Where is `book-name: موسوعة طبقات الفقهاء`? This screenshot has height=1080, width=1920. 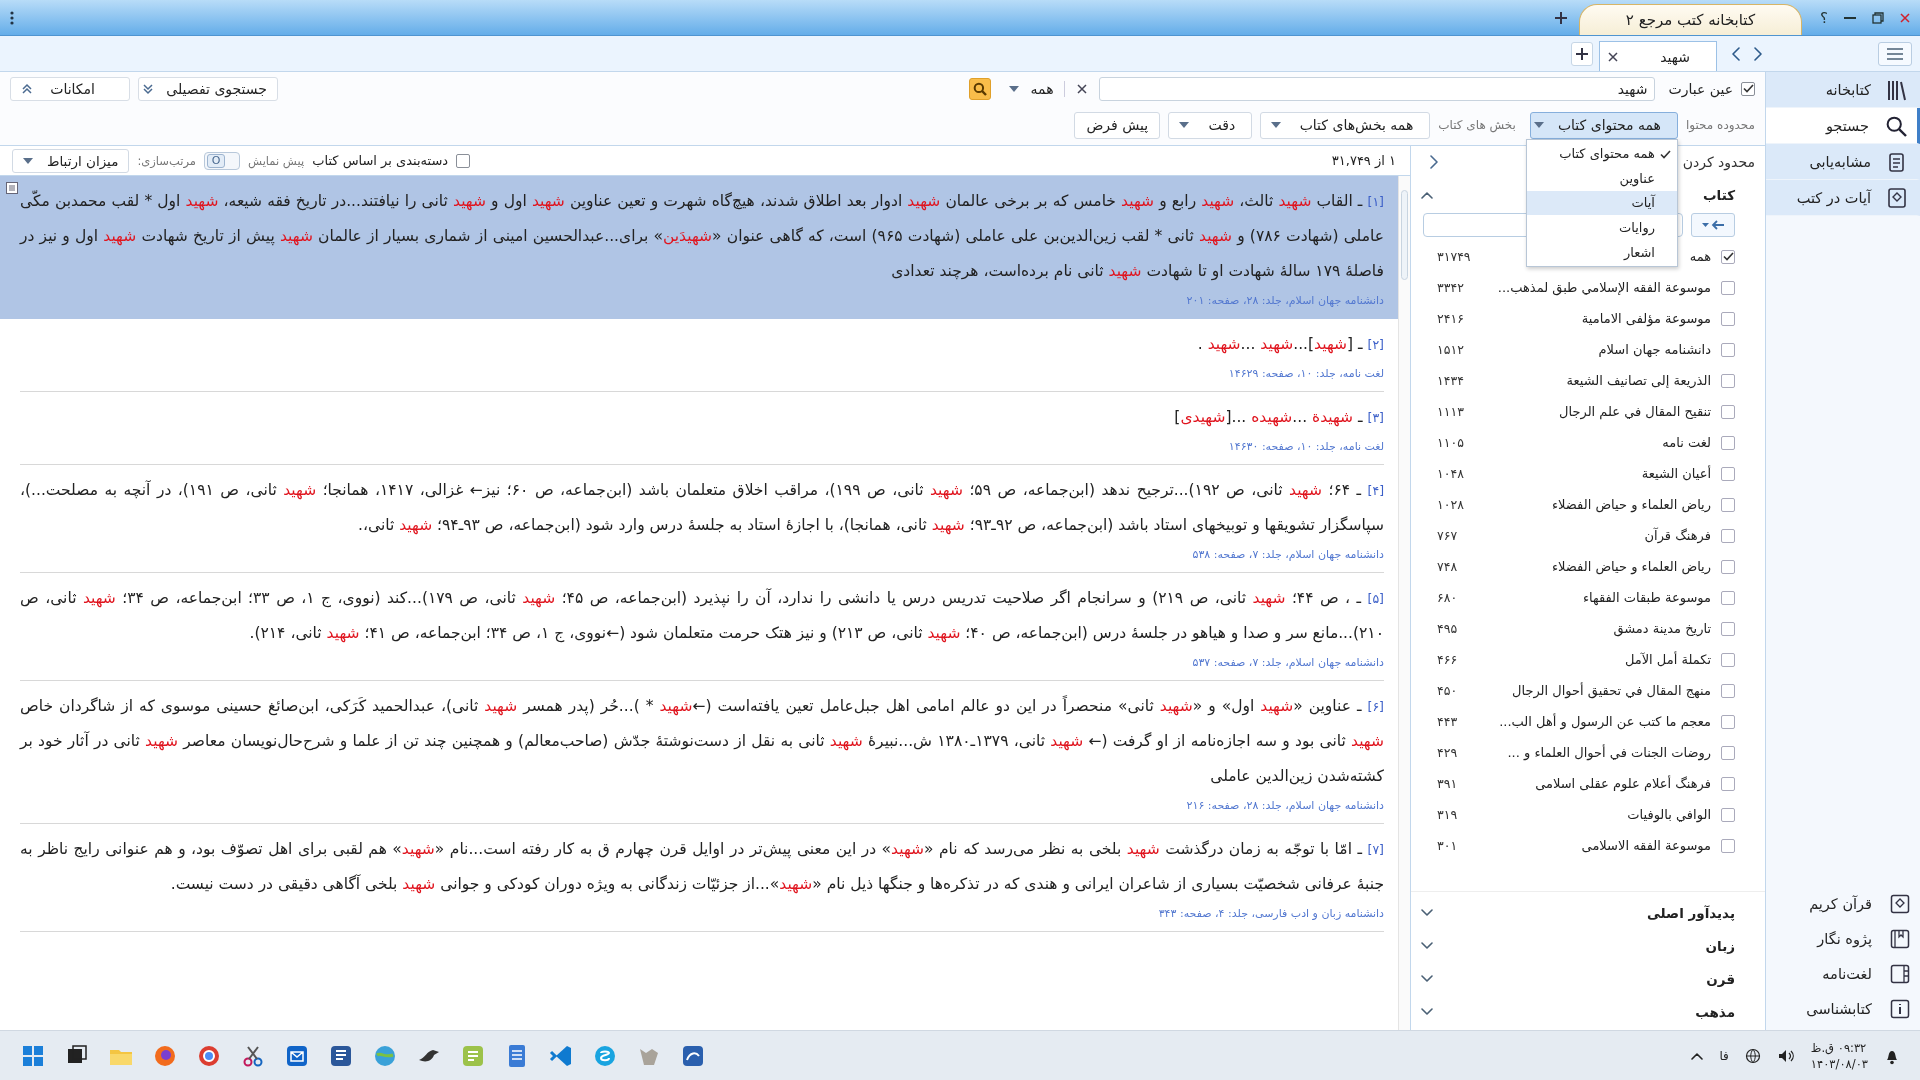
book-name: موسوعة طبقات الفقهاء is located at coordinates (1646, 597).